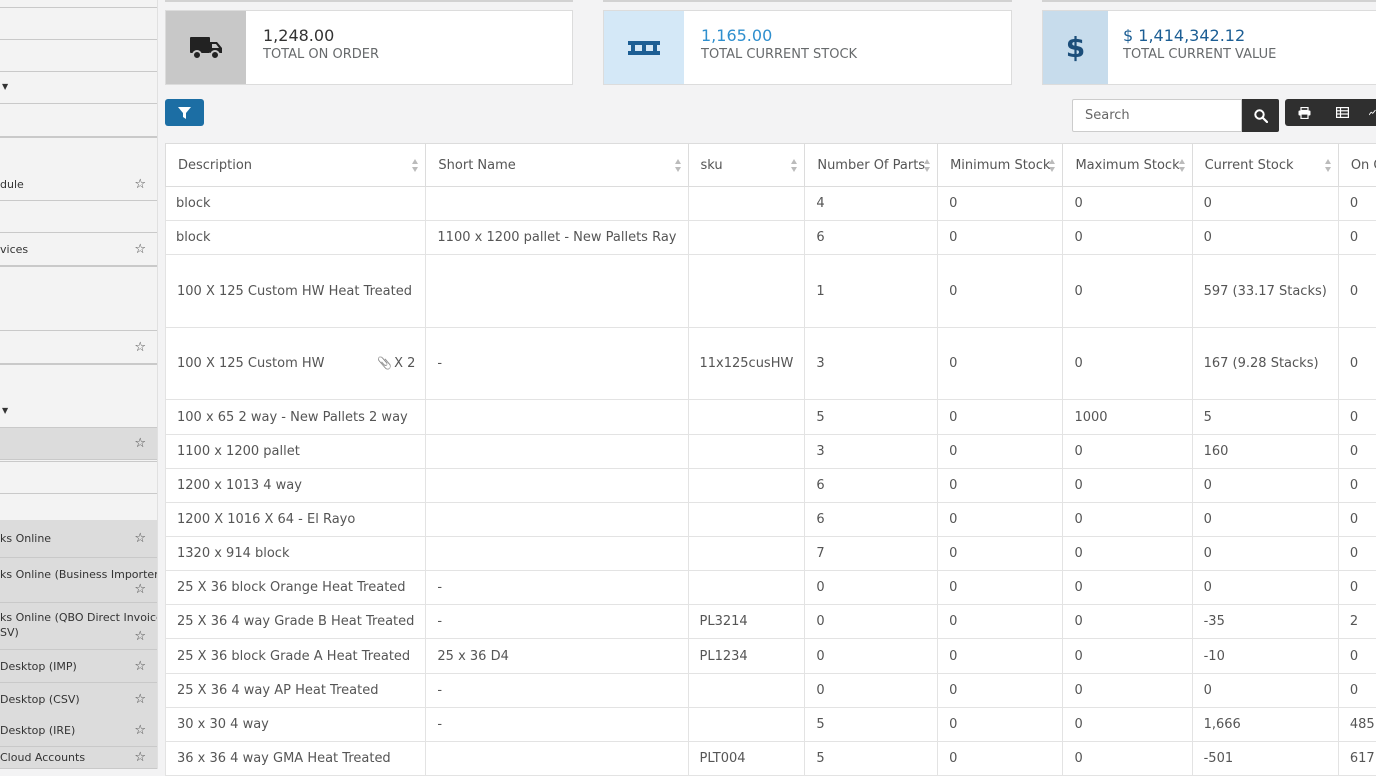 The height and width of the screenshot is (776, 1376). What do you see at coordinates (1000, 165) in the screenshot?
I see `column-header-minimum-stock: Minimum Stock` at bounding box center [1000, 165].